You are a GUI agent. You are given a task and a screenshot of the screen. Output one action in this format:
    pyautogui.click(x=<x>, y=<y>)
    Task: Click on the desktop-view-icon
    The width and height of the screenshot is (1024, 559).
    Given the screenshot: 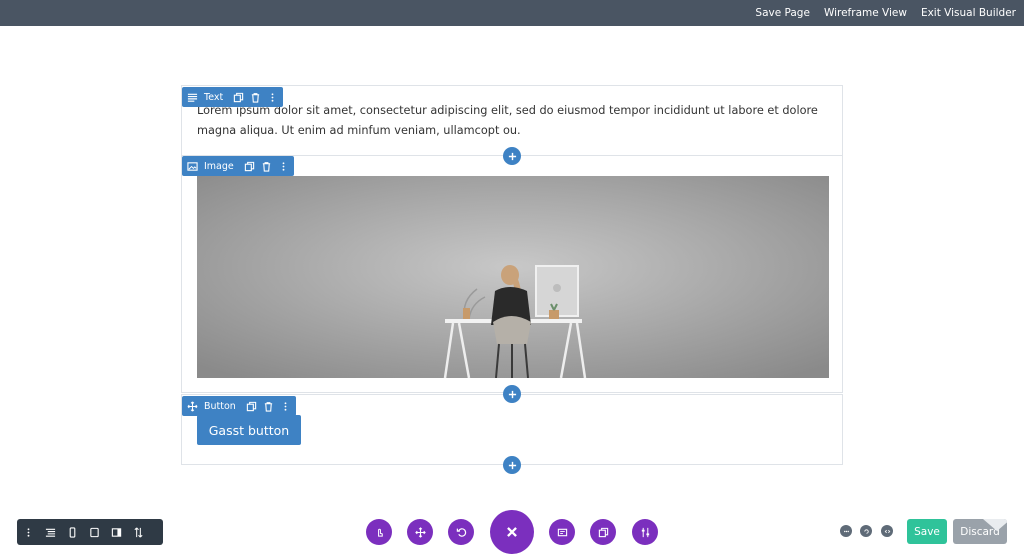 What is the action you would take?
    pyautogui.click(x=116, y=532)
    